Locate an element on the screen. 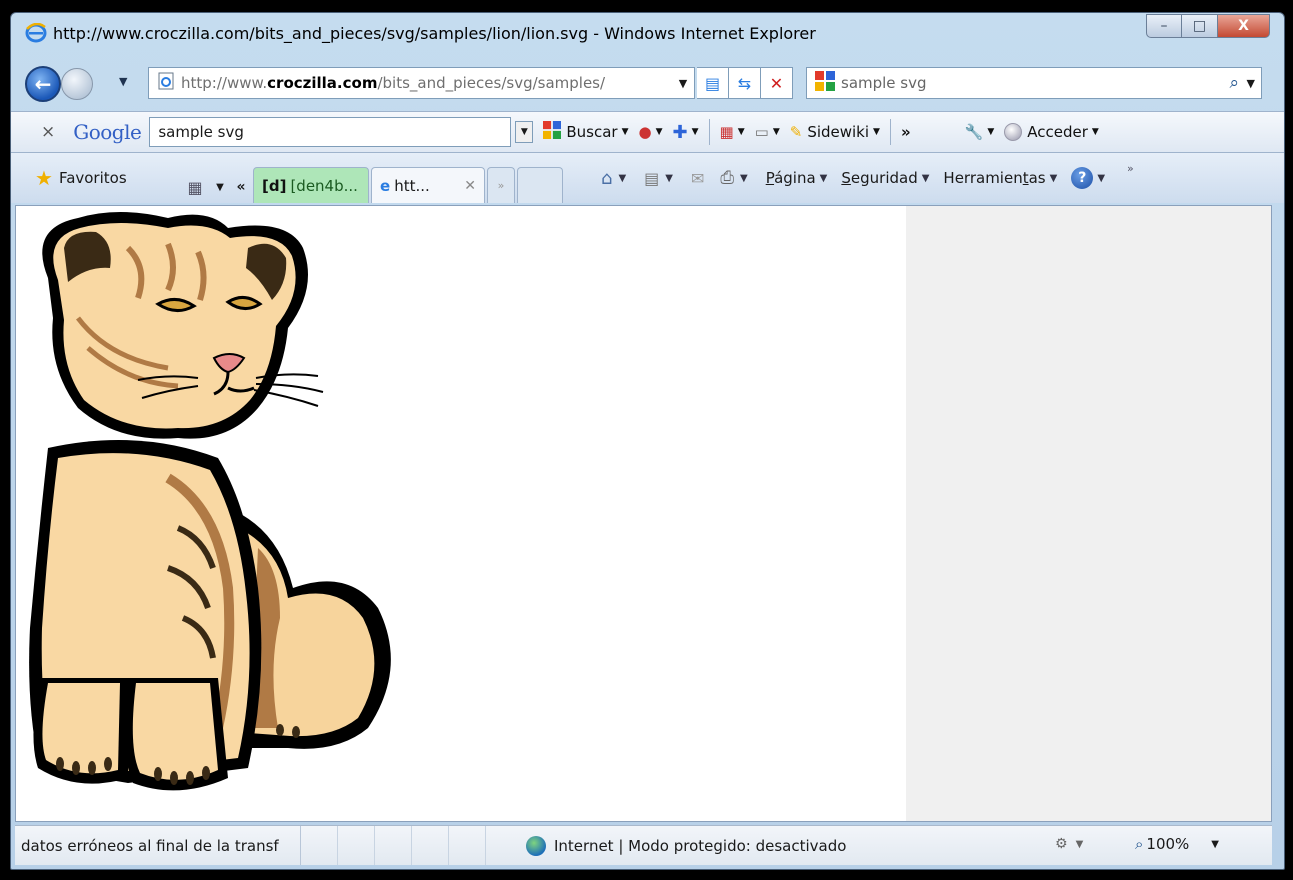  autofill-button: ▭ ▼ is located at coordinates (767, 132).